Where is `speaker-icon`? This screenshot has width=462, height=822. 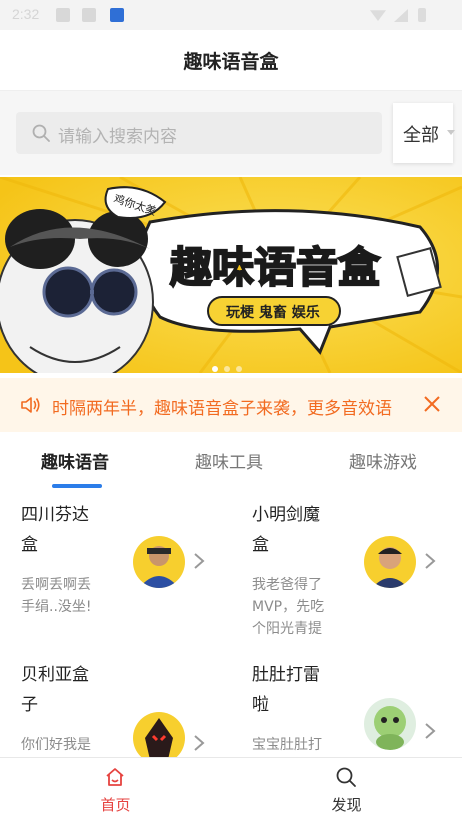 speaker-icon is located at coordinates (30, 405).